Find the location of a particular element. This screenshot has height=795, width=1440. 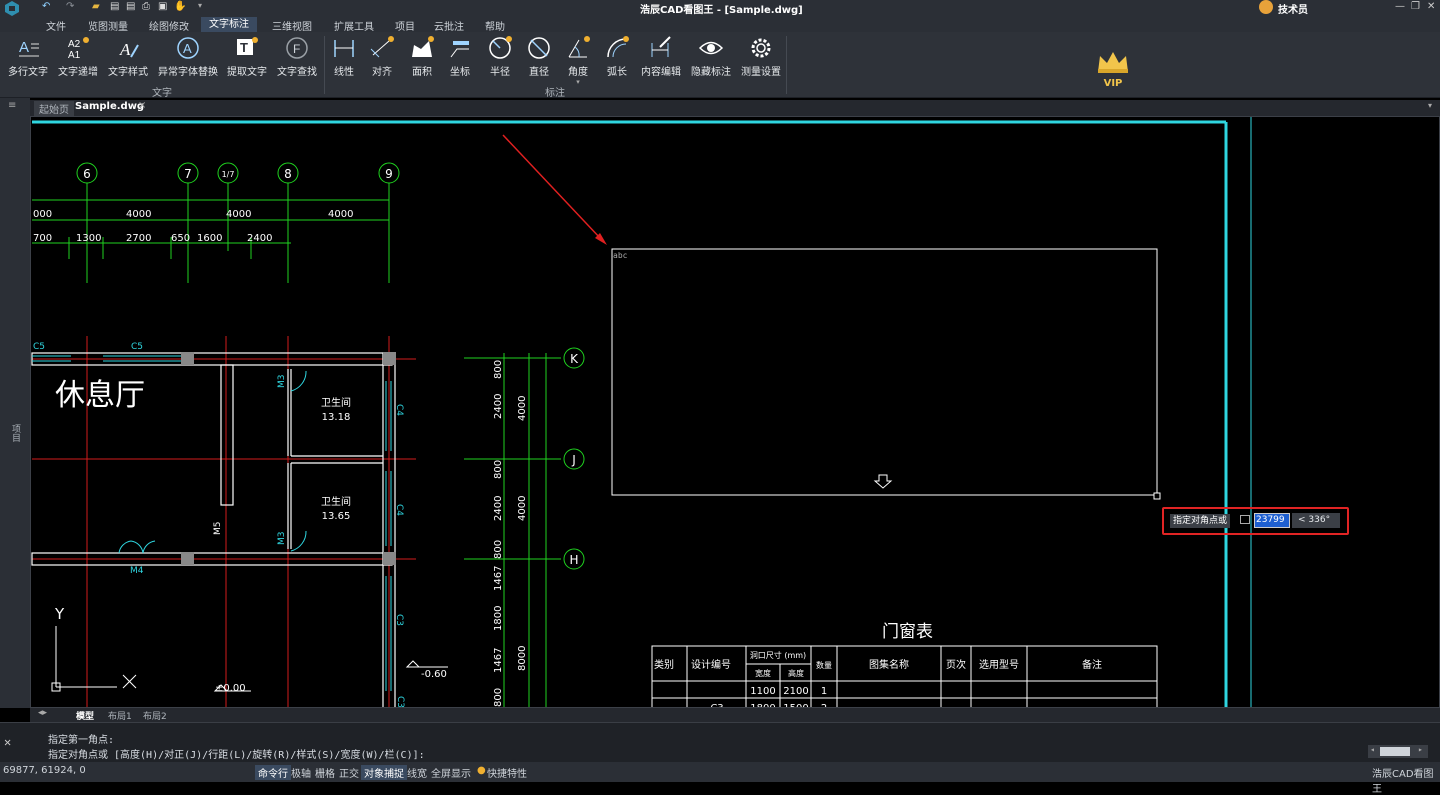

hide-dim-button: 隐藏标注 is located at coordinates (711, 56).